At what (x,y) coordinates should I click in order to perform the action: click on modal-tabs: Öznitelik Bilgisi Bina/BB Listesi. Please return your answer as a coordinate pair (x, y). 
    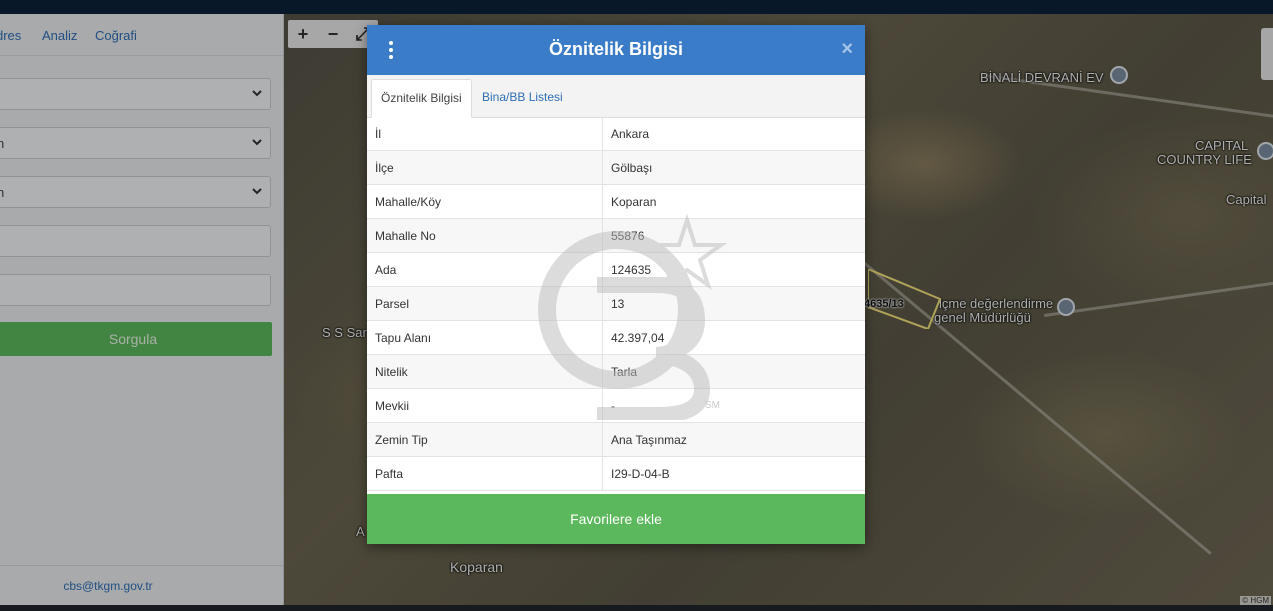
    Looking at the image, I should click on (616, 96).